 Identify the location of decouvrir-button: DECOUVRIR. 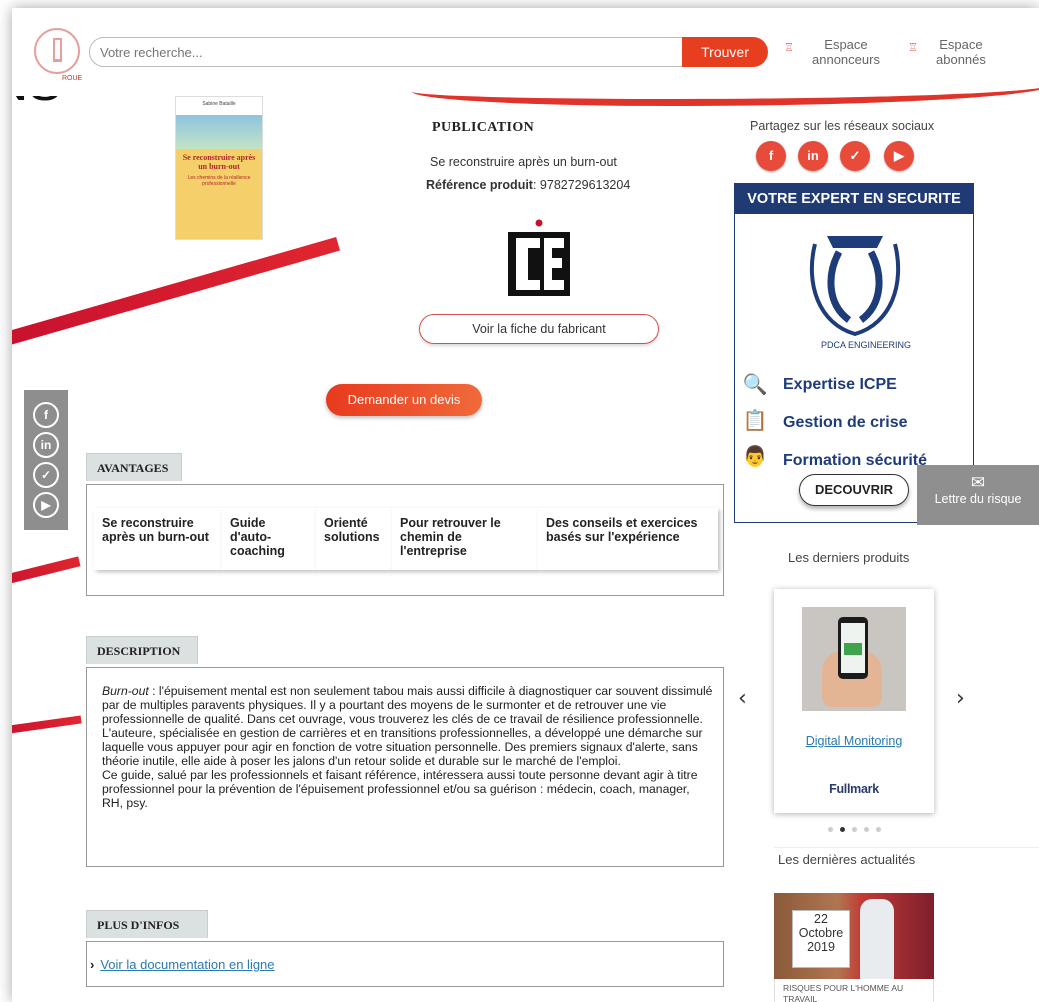
(854, 490).